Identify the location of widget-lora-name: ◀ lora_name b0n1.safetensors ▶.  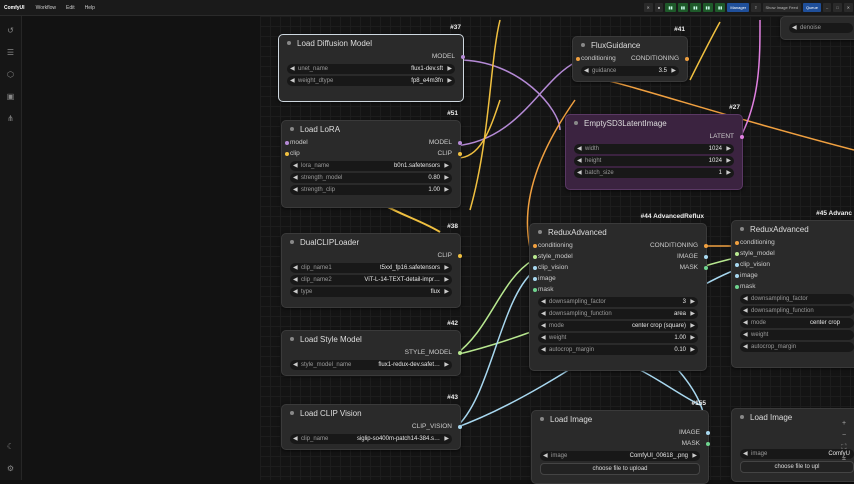
(371, 166).